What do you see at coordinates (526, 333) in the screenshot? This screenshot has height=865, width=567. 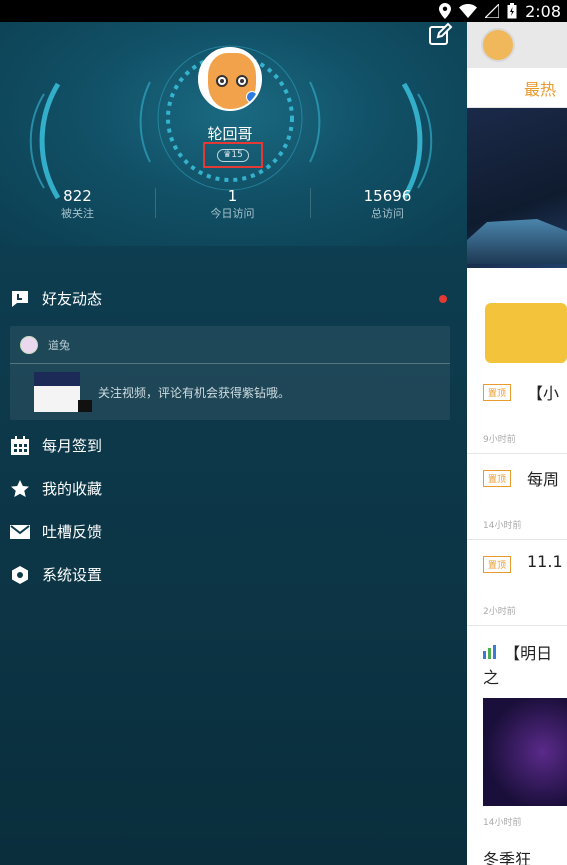 I see `ticket-image` at bounding box center [526, 333].